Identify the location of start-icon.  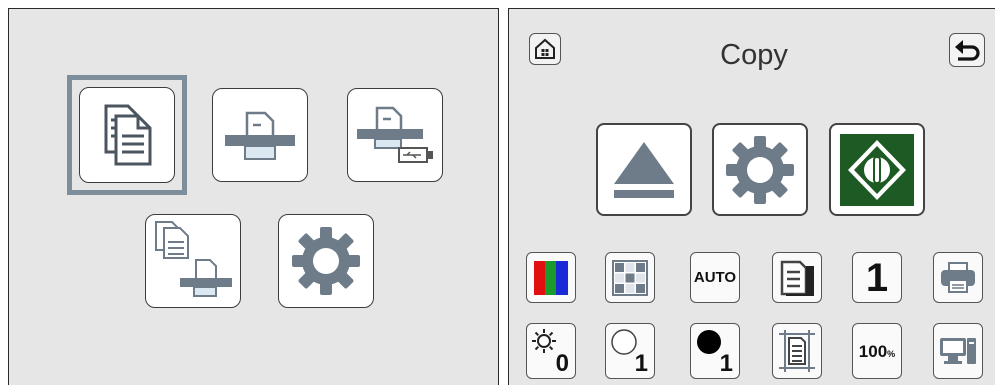
(877, 169).